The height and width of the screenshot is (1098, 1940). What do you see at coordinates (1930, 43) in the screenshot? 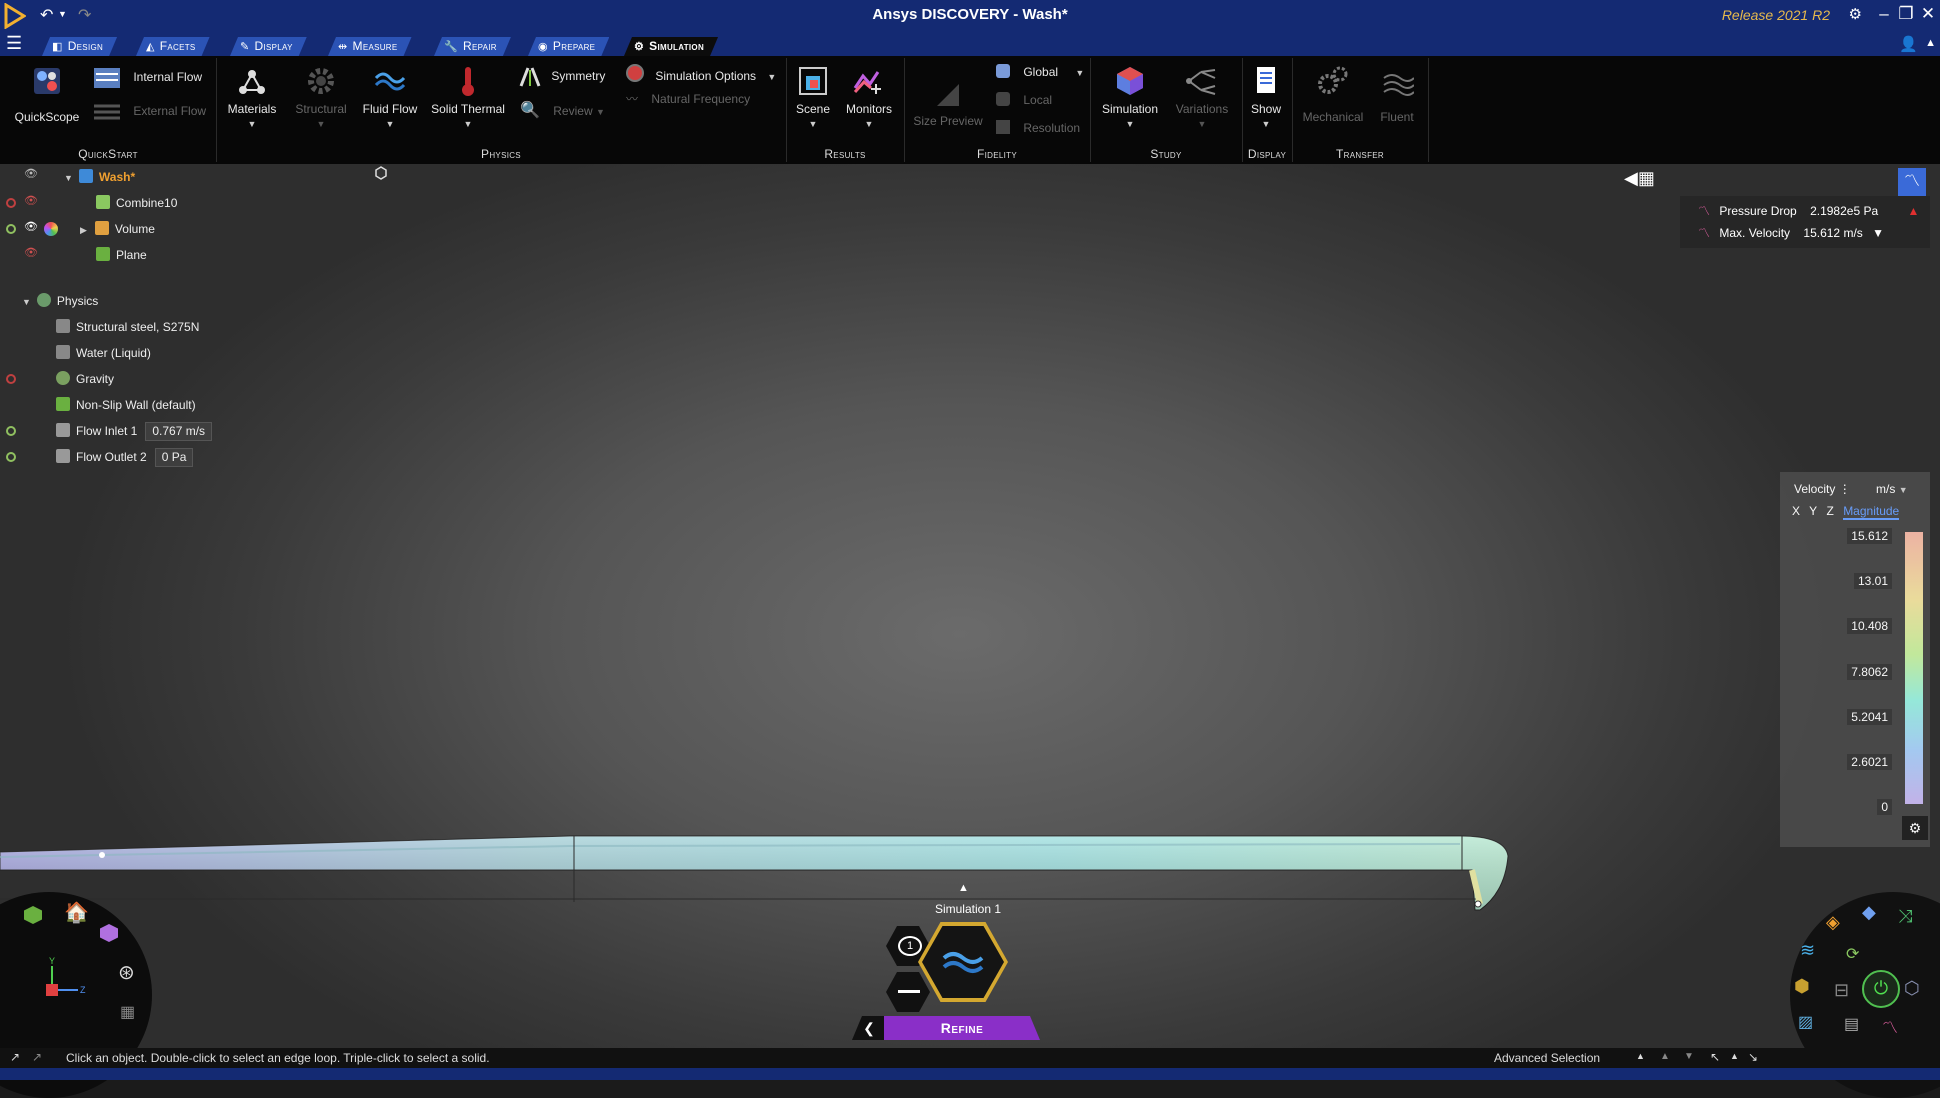
I see `collapse-ribbon-icon: ▲` at bounding box center [1930, 43].